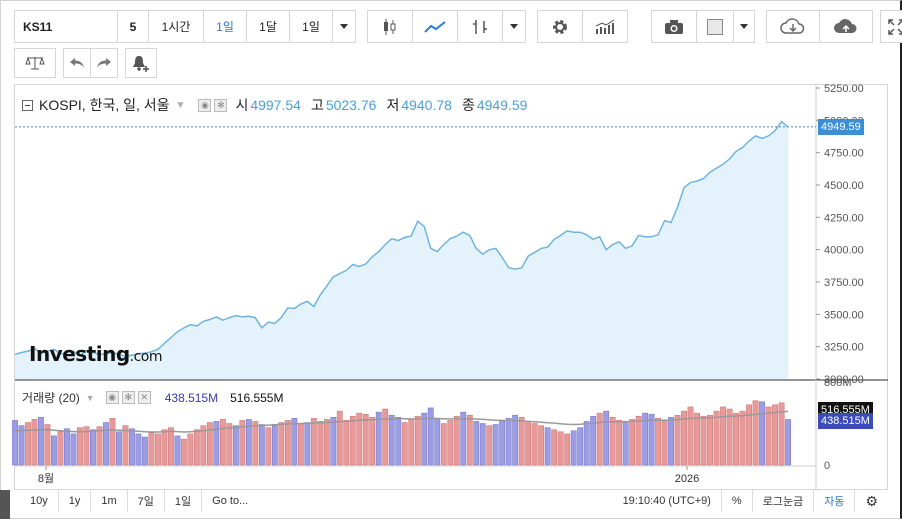 This screenshot has width=902, height=519. Describe the element at coordinates (257, 397) in the screenshot. I see `volume-value-2: 516.555M` at that location.